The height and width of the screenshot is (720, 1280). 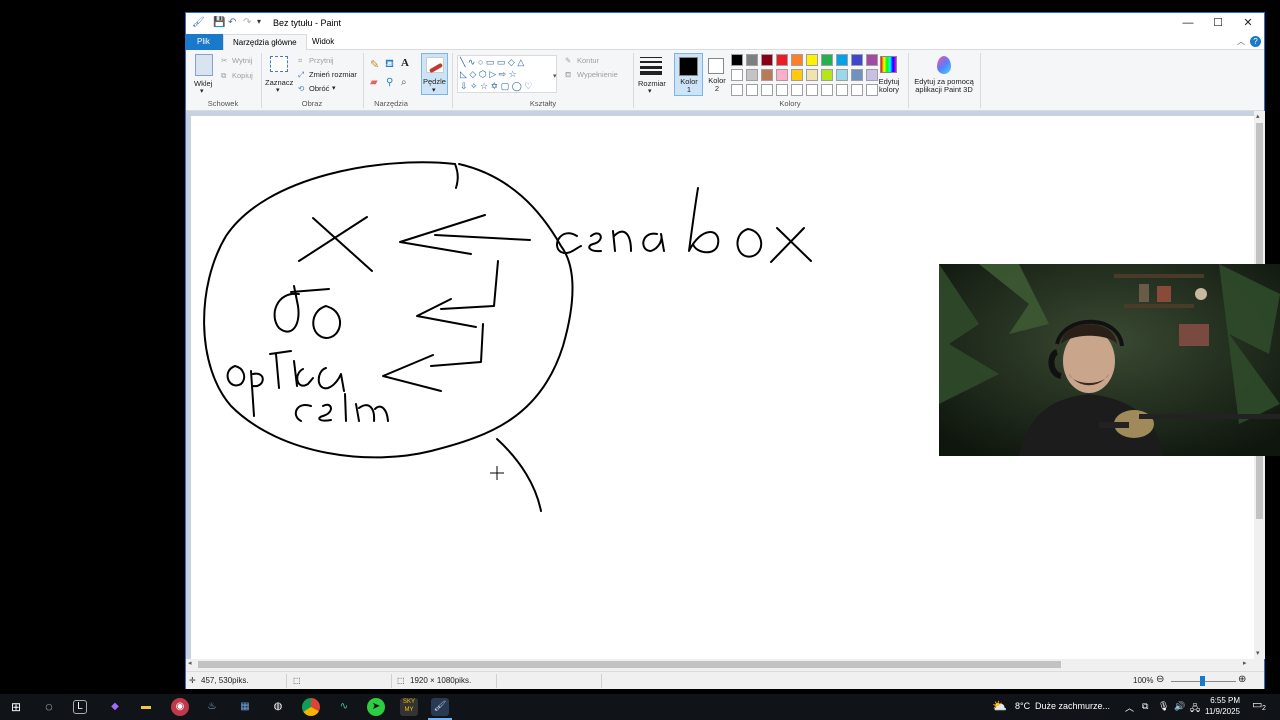 What do you see at coordinates (1222, 706) in the screenshot?
I see `clock: 6:55 PM 11/9/2025` at bounding box center [1222, 706].